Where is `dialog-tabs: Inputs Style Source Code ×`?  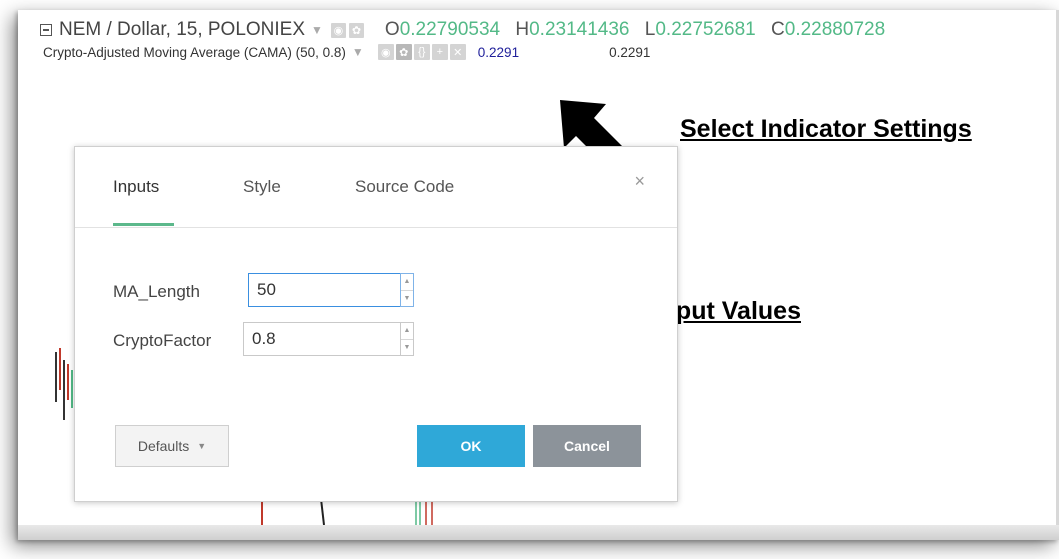 dialog-tabs: Inputs Style Source Code × is located at coordinates (376, 187).